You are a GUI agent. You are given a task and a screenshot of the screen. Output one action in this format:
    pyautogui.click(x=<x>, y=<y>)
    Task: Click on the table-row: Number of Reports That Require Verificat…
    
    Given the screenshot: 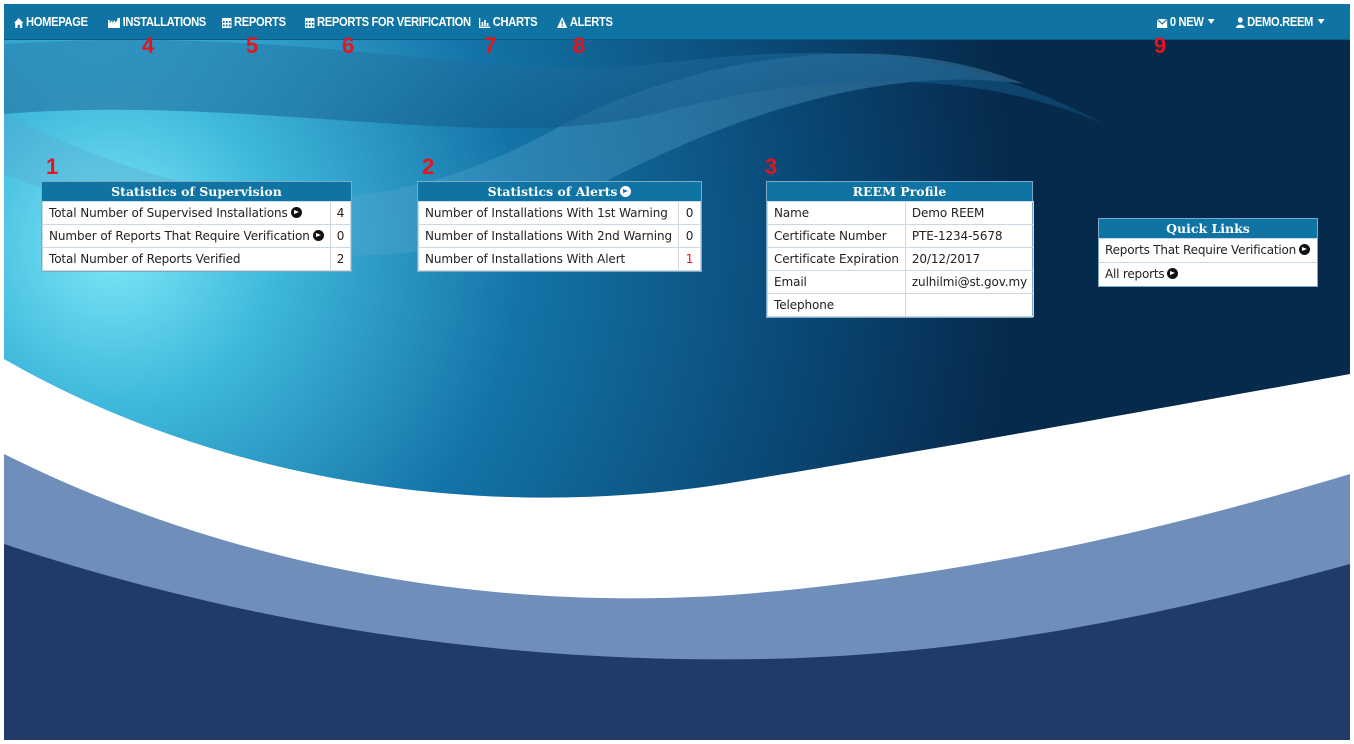 What is the action you would take?
    pyautogui.click(x=197, y=236)
    